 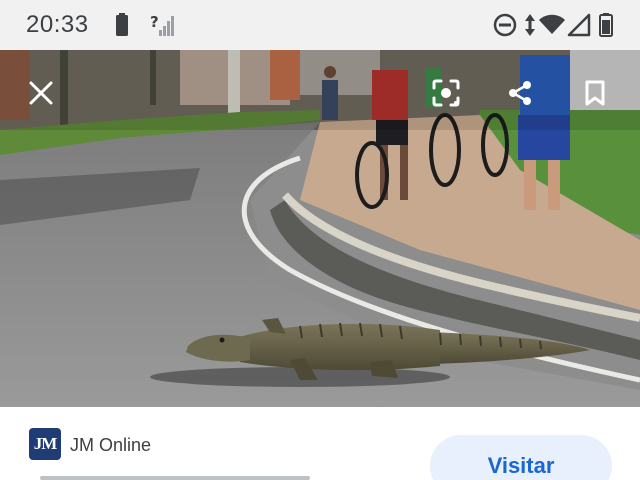 What do you see at coordinates (552, 24) in the screenshot?
I see `wifi-icon` at bounding box center [552, 24].